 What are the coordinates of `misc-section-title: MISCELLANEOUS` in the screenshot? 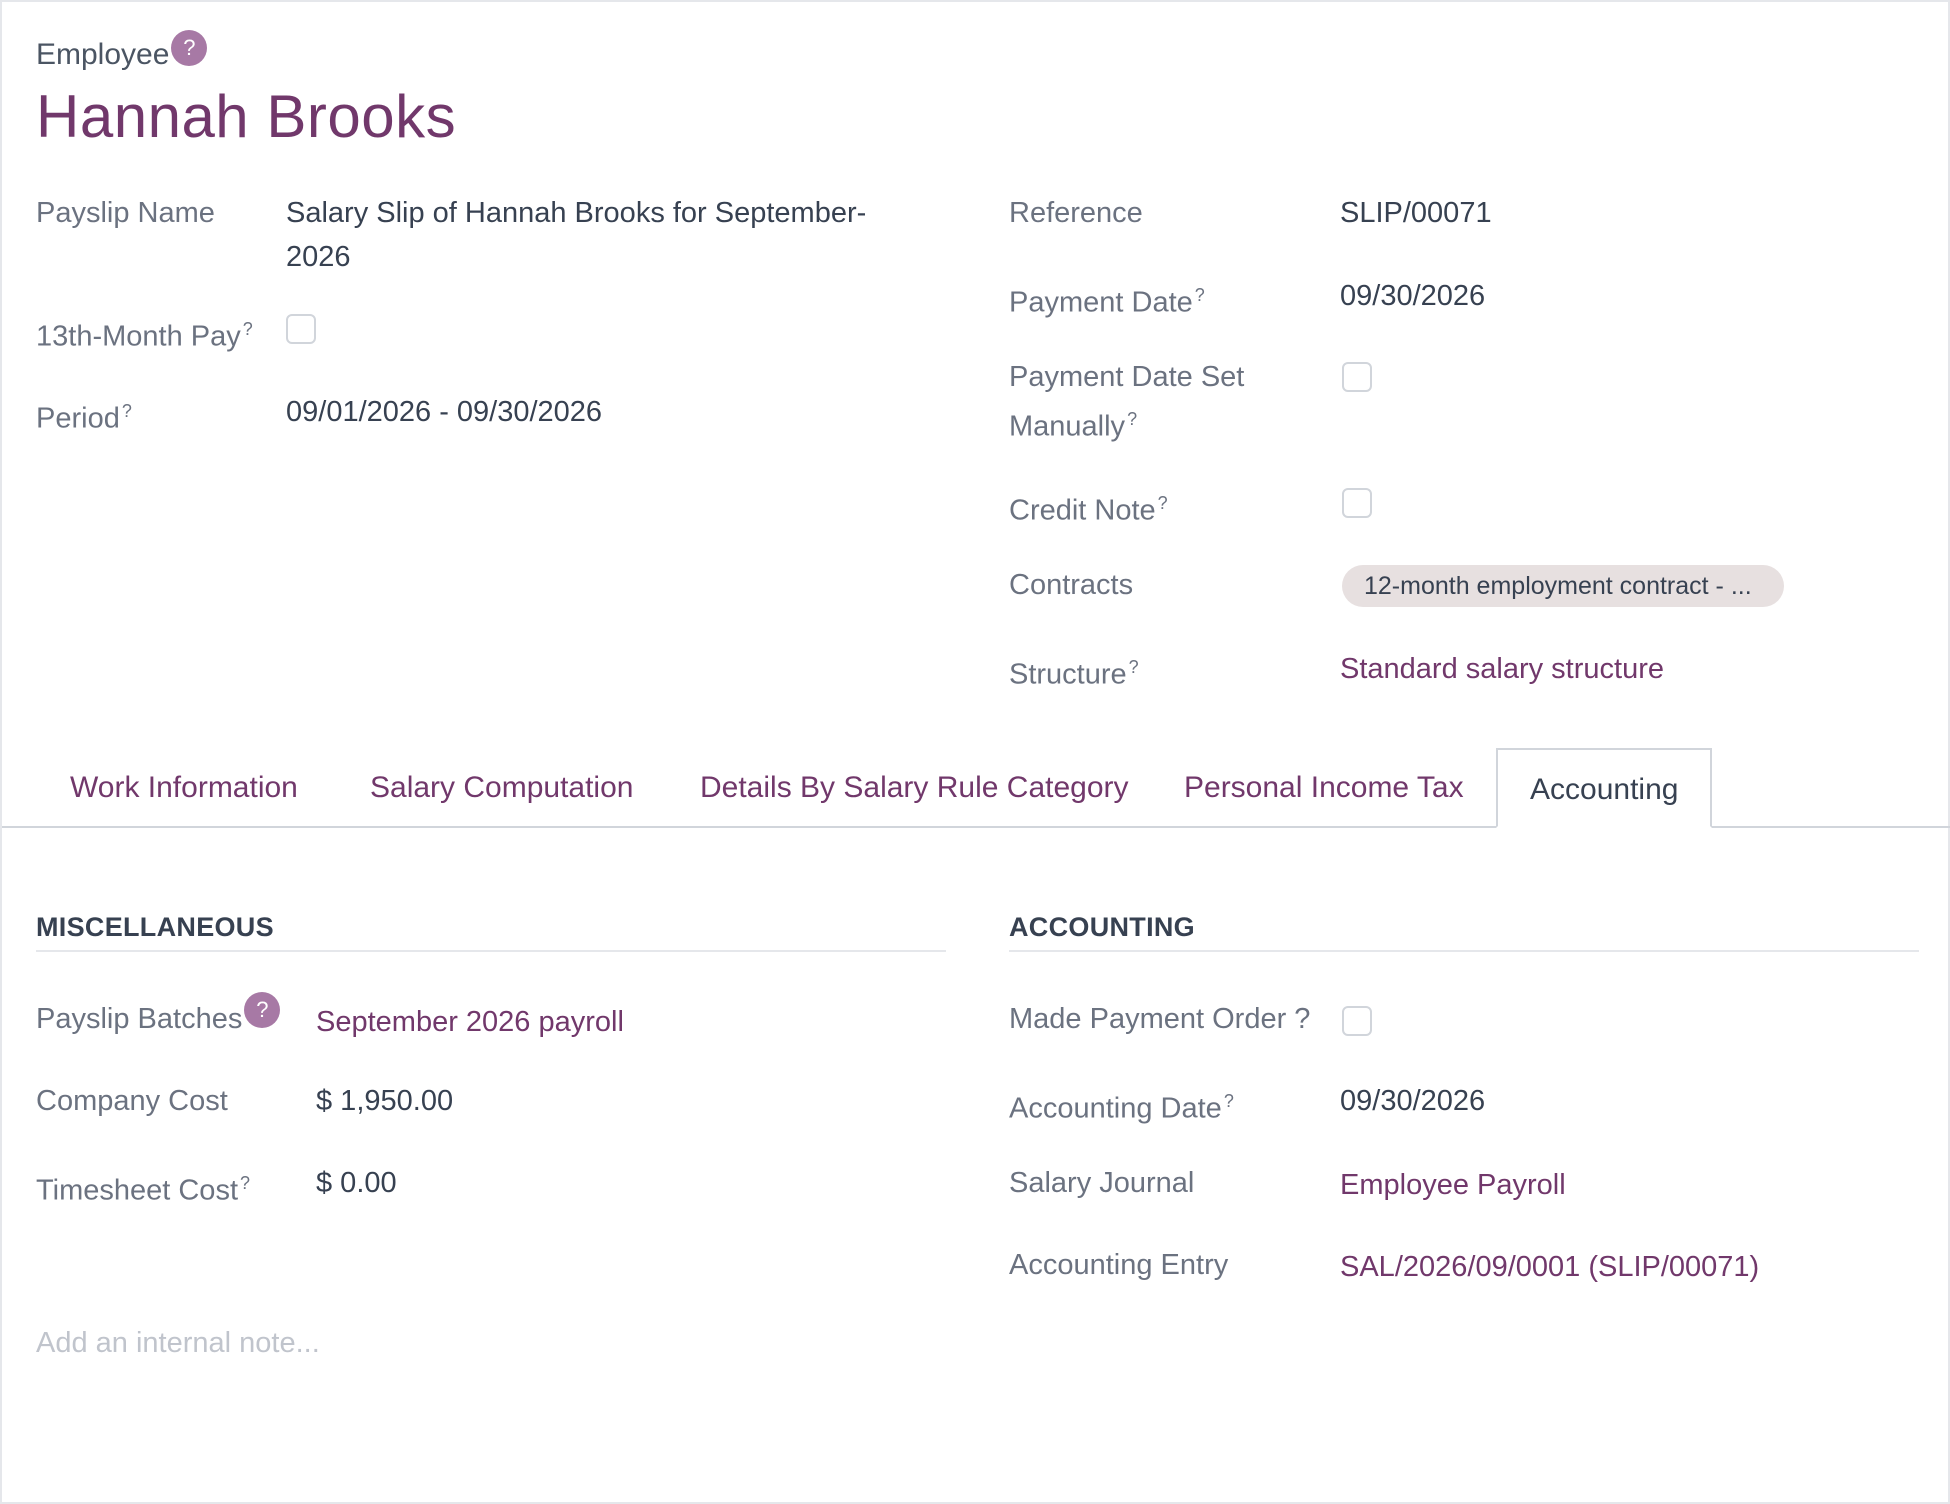 It's located at (155, 927).